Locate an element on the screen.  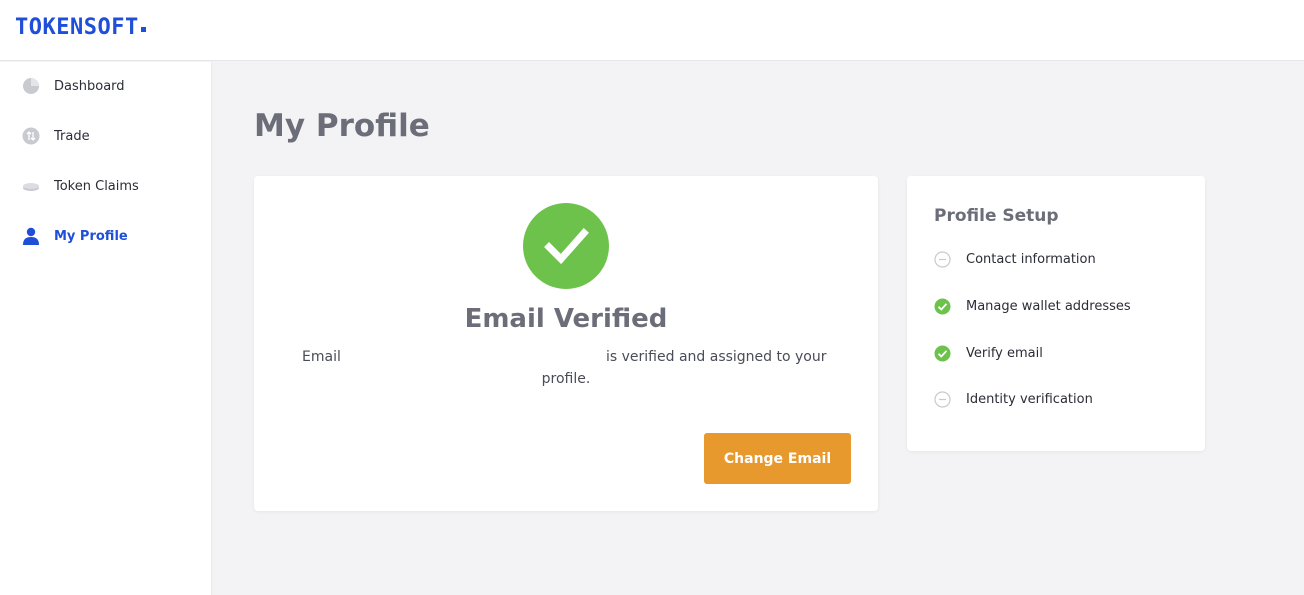
setup-step-verify-email: Verify email is located at coordinates (988, 353).